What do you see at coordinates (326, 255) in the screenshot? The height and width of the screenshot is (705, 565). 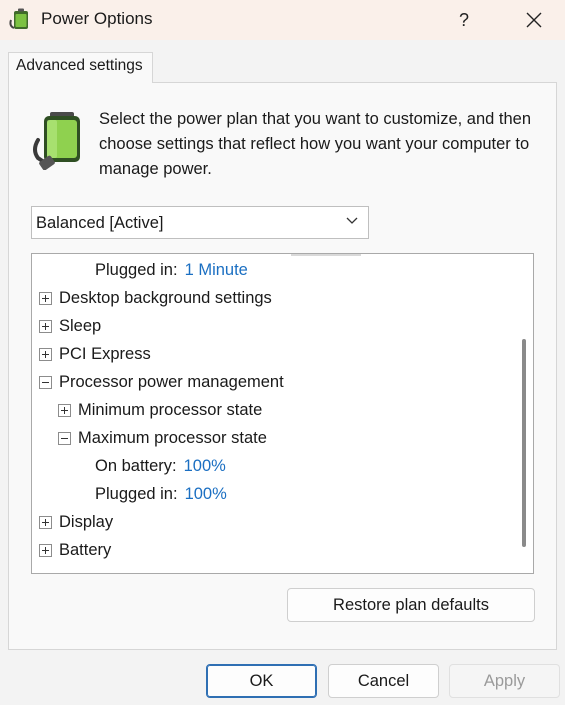 I see `scroll-edge-indicator` at bounding box center [326, 255].